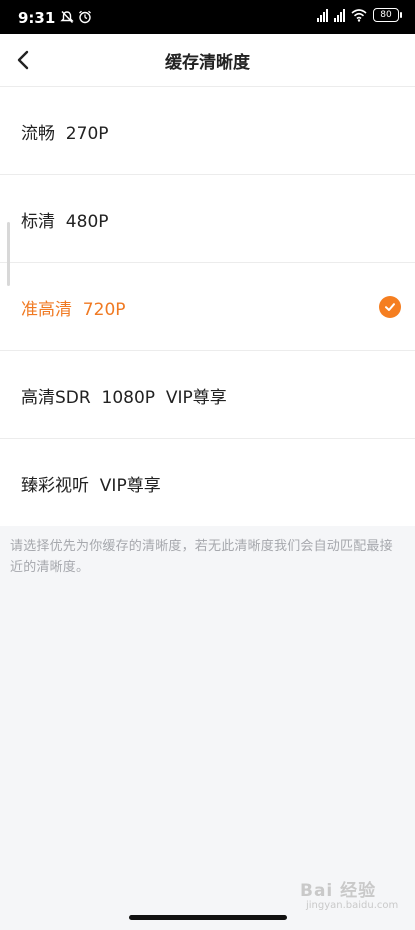 This screenshot has width=415, height=930. Describe the element at coordinates (208, 917) in the screenshot. I see `home-indicator` at that location.